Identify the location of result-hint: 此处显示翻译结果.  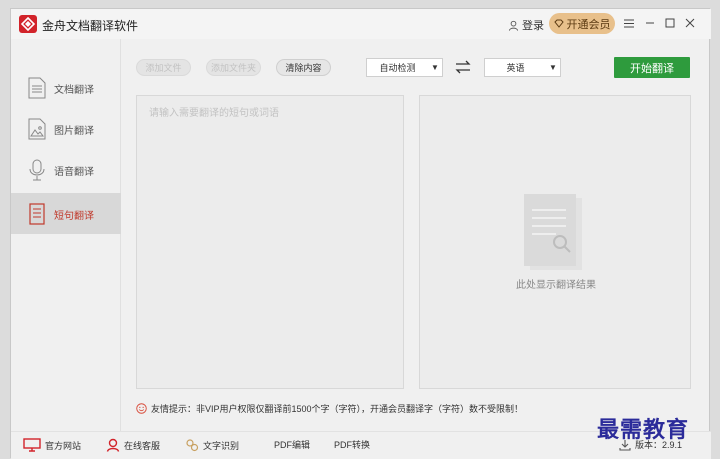
(556, 285).